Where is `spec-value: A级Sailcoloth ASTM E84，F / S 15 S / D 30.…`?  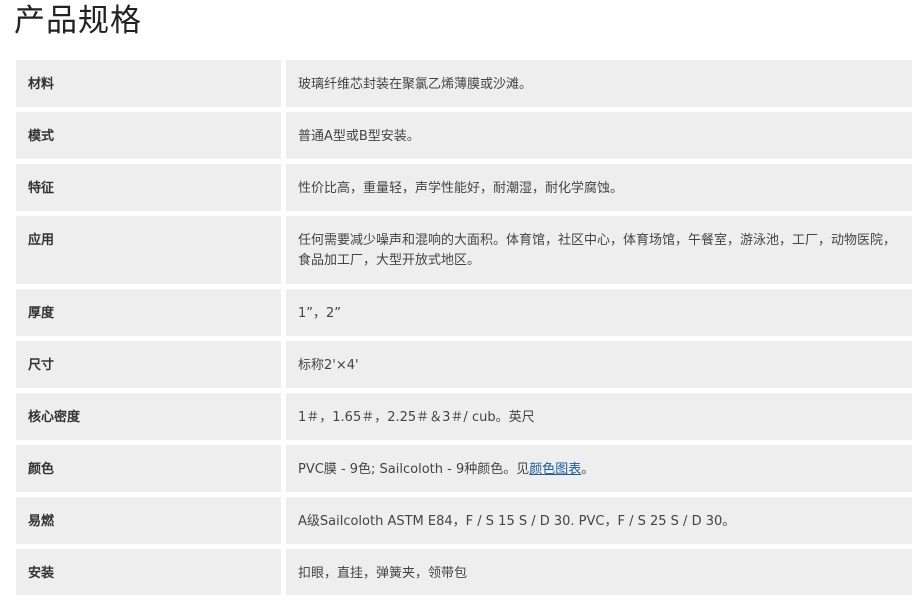
spec-value: A级Sailcoloth ASTM E84，F / S 15 S / D 30.… is located at coordinates (599, 520).